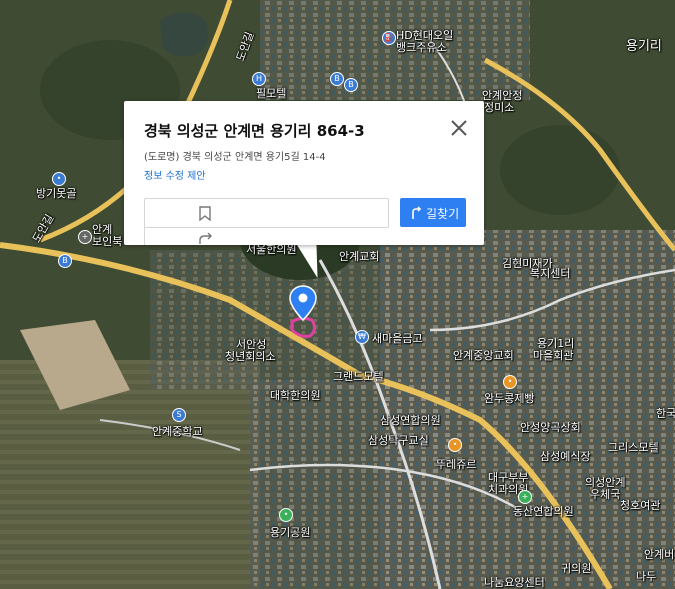  Describe the element at coordinates (107, 241) in the screenshot. I see `map-label: 보인북` at that location.